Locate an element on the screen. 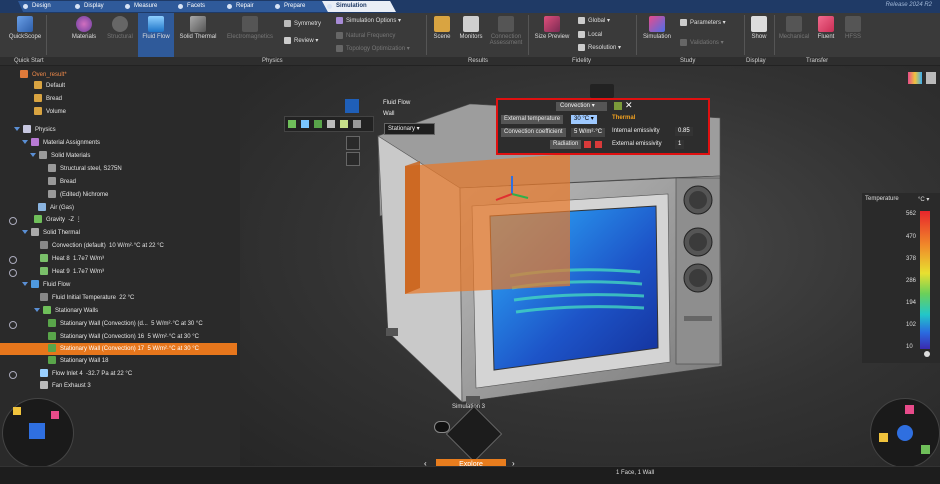 This screenshot has height=484, width=940. view-cube-icon is located at coordinates (37, 431).